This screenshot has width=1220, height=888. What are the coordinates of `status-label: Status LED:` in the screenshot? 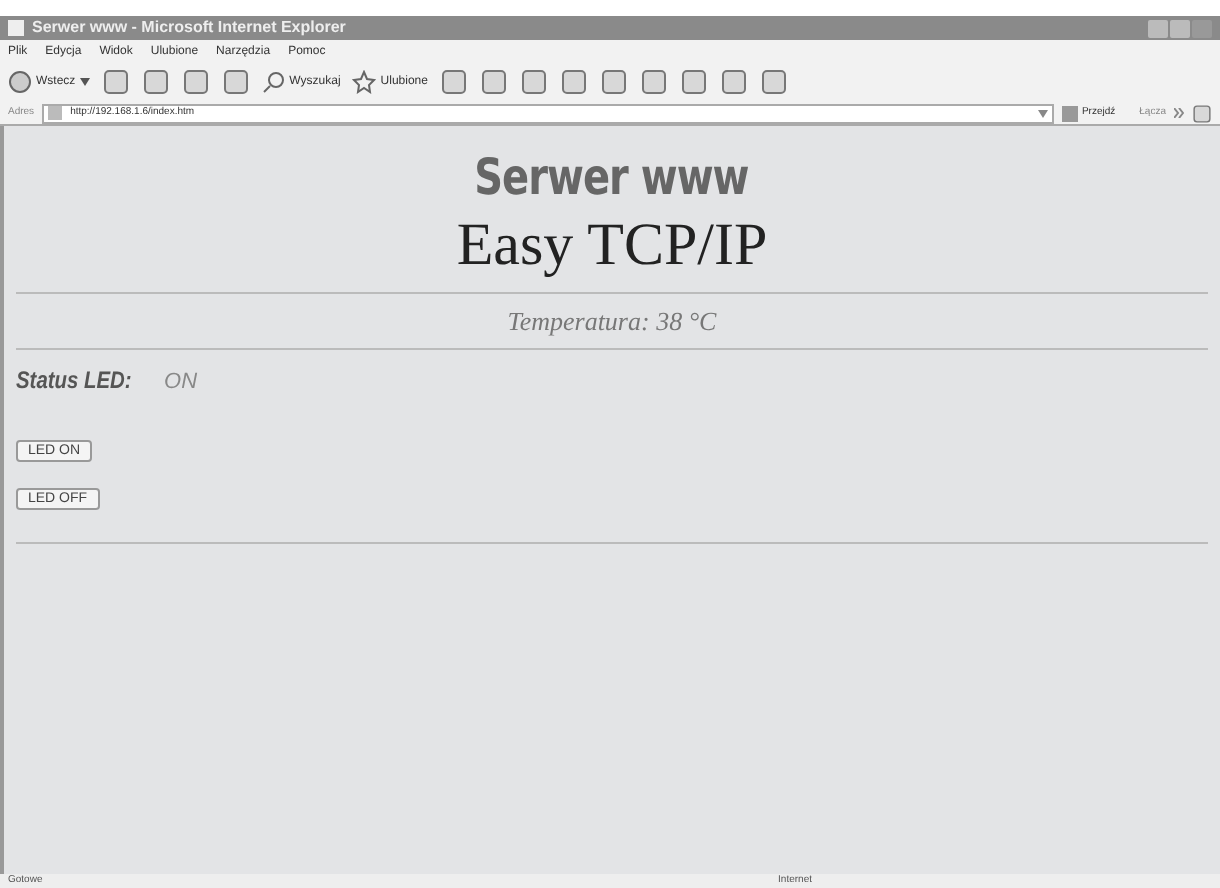 It's located at (74, 381).